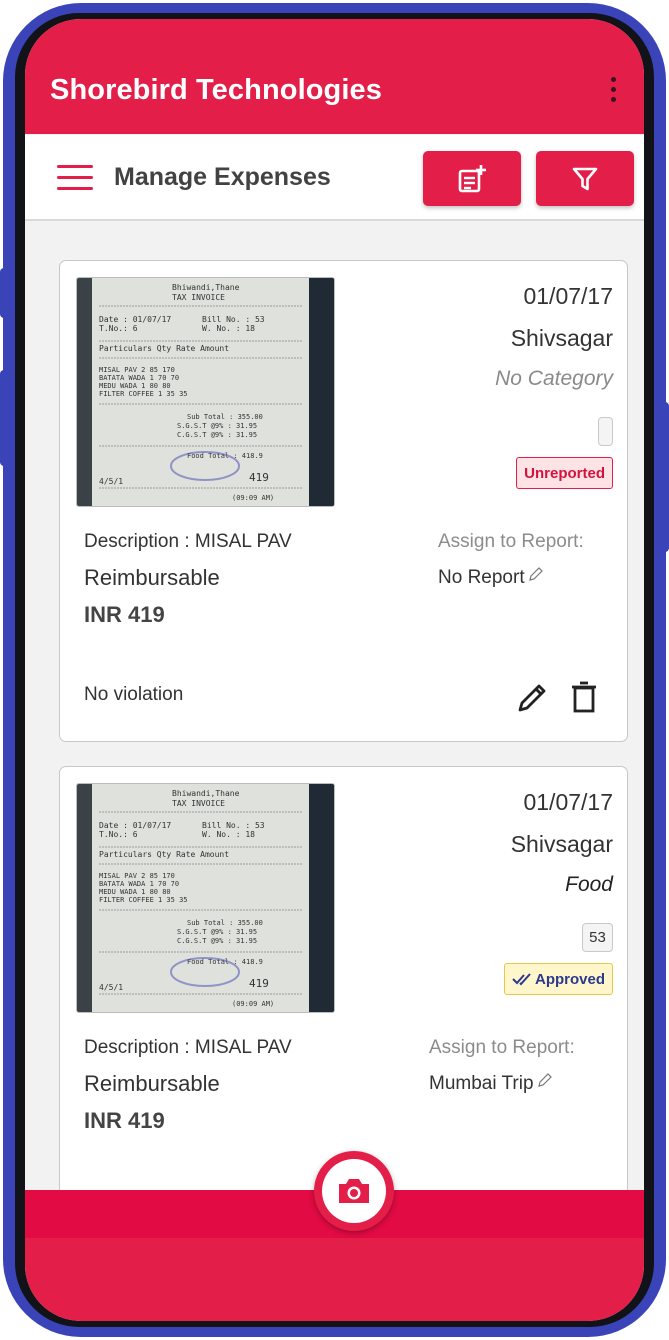 The height and width of the screenshot is (1340, 669). I want to click on delete-button, so click(584, 697).